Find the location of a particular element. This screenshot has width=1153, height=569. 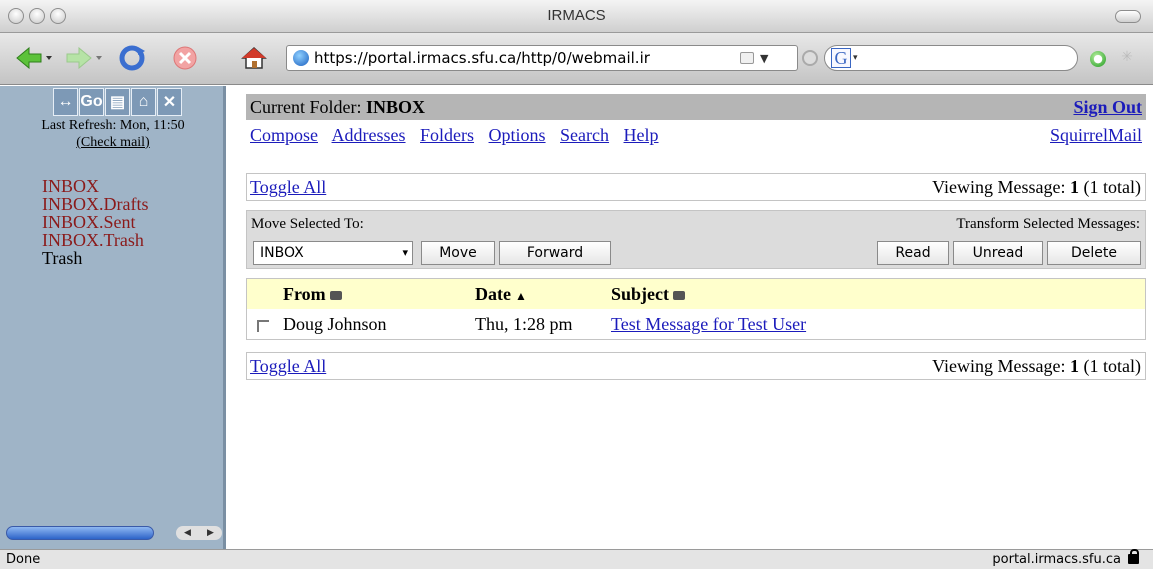

history-dropdown-icon: ▼ is located at coordinates (764, 58).